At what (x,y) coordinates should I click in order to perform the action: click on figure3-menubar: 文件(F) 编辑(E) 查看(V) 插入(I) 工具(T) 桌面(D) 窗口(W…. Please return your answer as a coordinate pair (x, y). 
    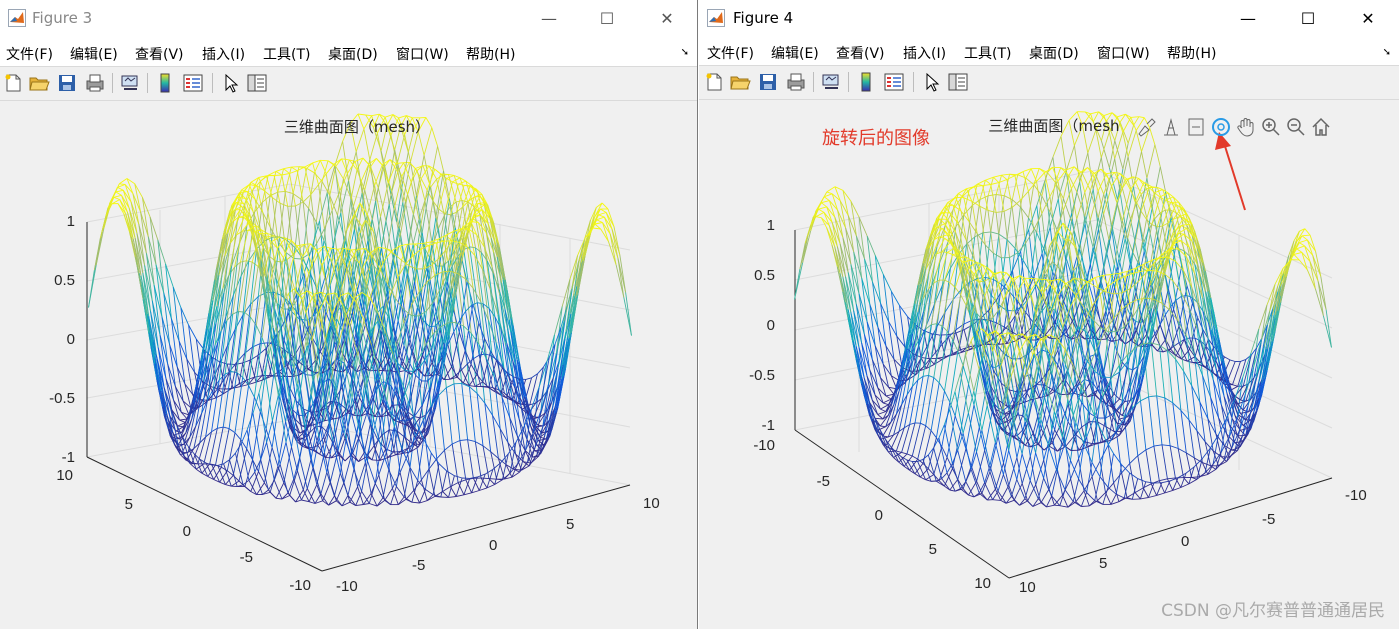
    Looking at the image, I should click on (348, 51).